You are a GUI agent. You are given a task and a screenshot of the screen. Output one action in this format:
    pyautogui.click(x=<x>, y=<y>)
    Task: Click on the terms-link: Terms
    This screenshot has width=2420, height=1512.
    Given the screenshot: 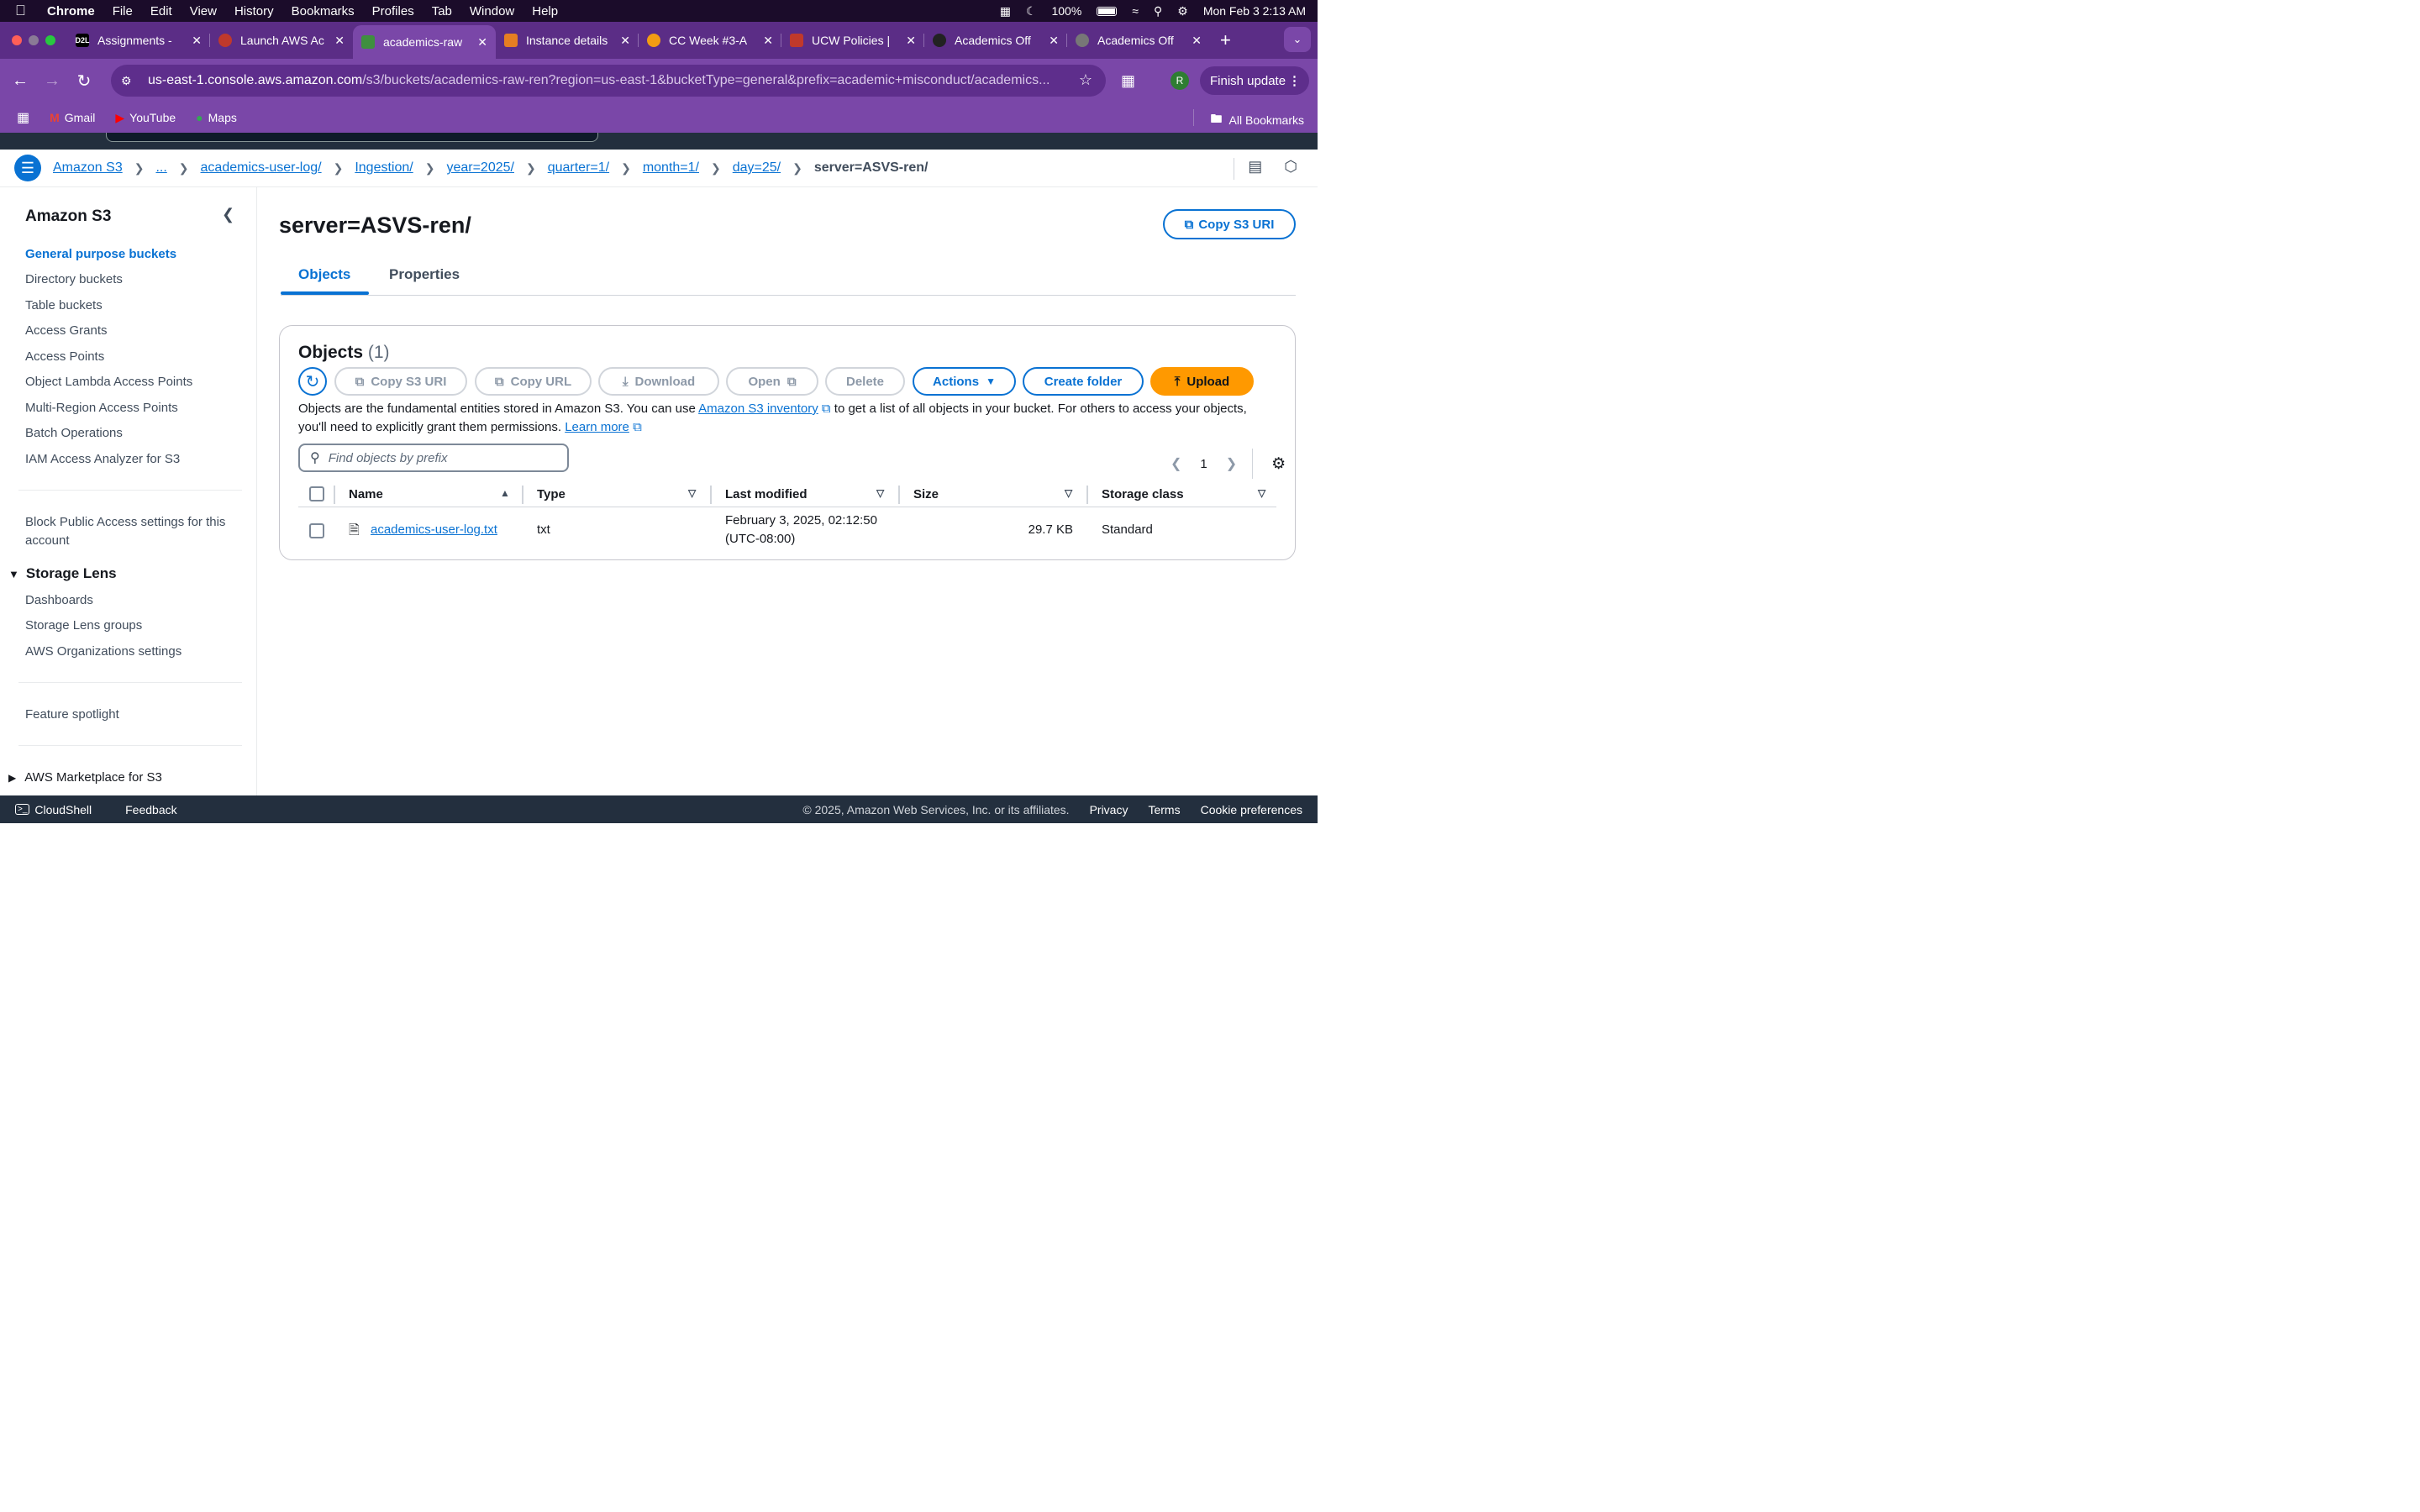 What is the action you would take?
    pyautogui.click(x=1164, y=809)
    